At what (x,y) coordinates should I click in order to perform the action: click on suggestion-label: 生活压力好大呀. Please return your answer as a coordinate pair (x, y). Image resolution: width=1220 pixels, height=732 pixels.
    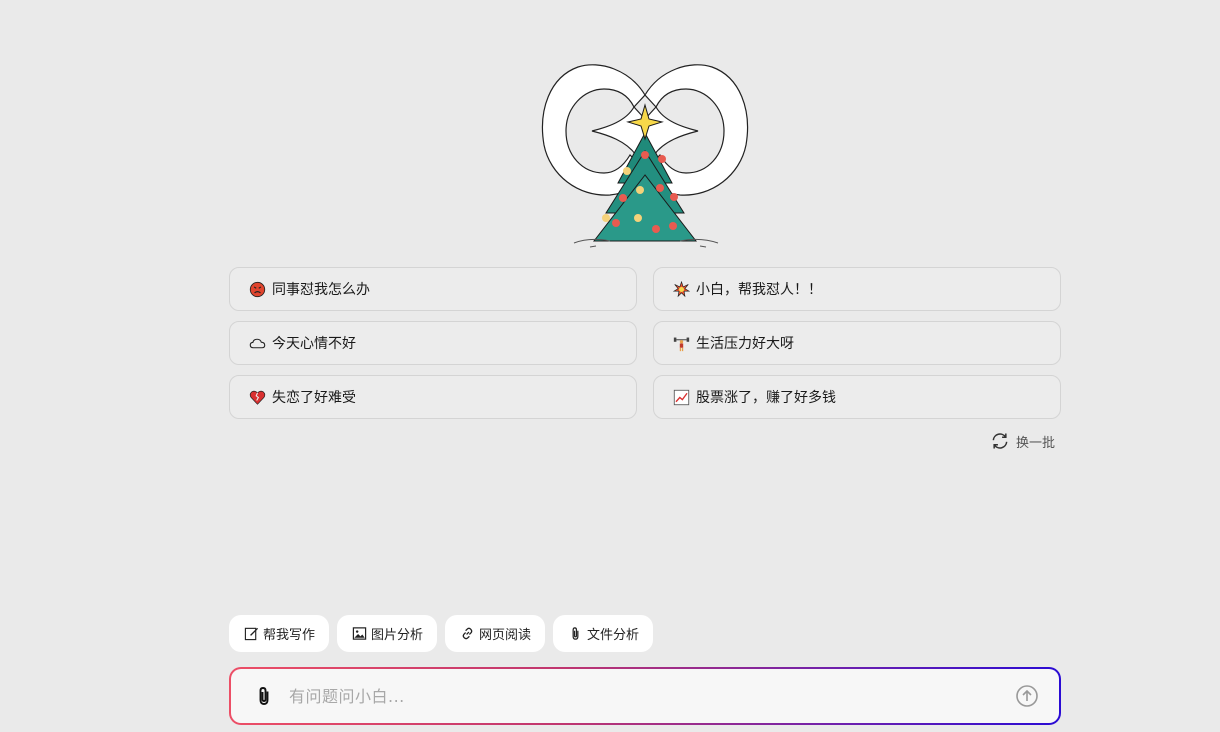
    Looking at the image, I should click on (745, 344).